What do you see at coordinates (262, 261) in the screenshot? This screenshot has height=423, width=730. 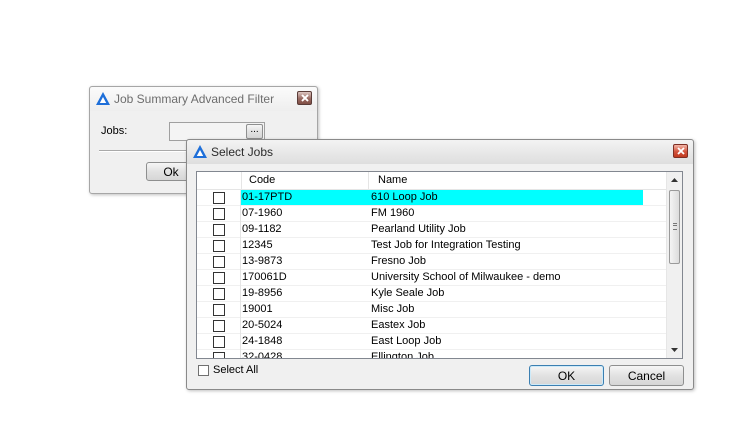 I see `cell-code: 13-9873` at bounding box center [262, 261].